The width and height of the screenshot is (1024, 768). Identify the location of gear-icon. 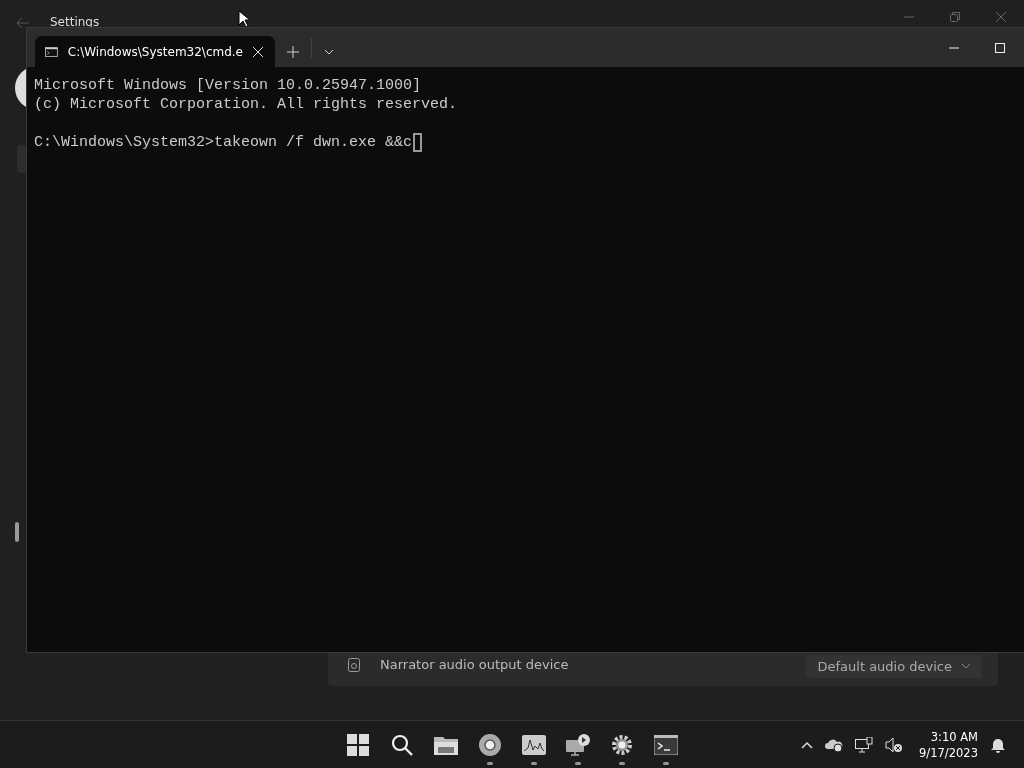
(622, 744).